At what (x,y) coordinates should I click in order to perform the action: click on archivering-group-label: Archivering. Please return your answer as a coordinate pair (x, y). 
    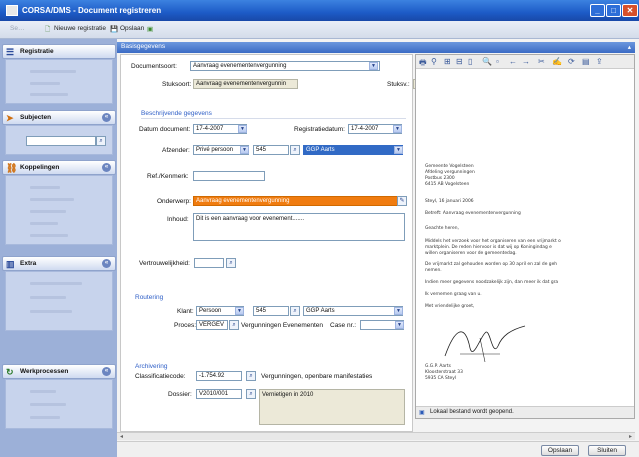
    Looking at the image, I should click on (151, 366).